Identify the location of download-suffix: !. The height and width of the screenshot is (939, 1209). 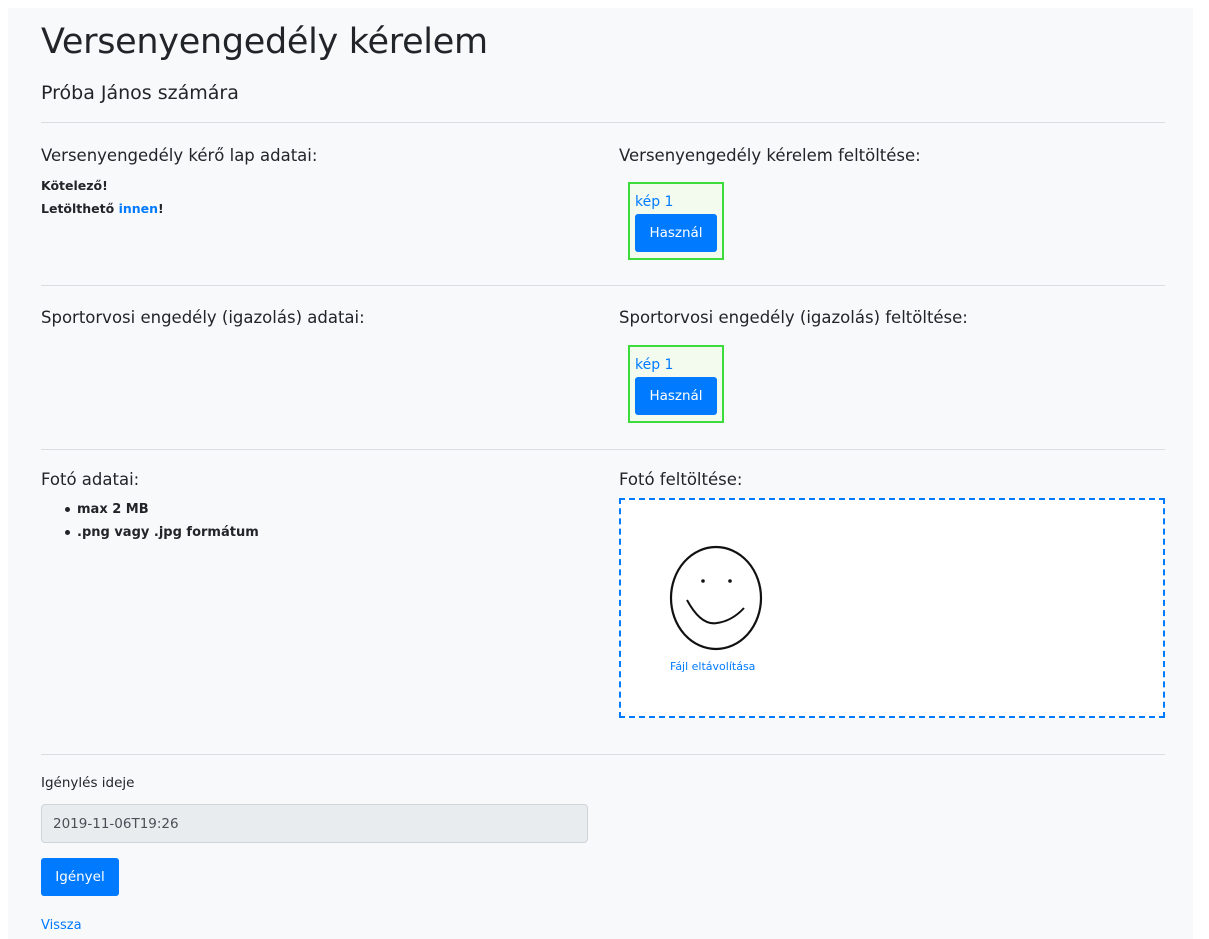
(161, 208).